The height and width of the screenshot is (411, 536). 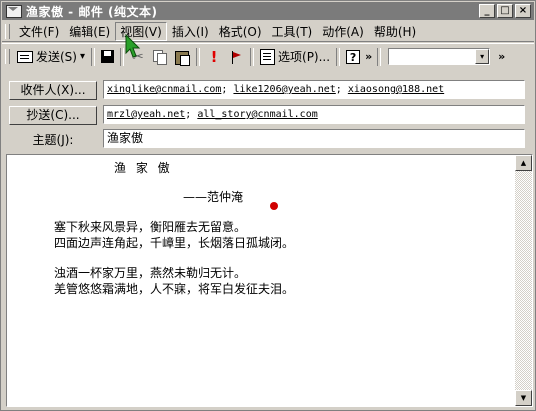 I want to click on minimize-button: _, so click(x=487, y=11).